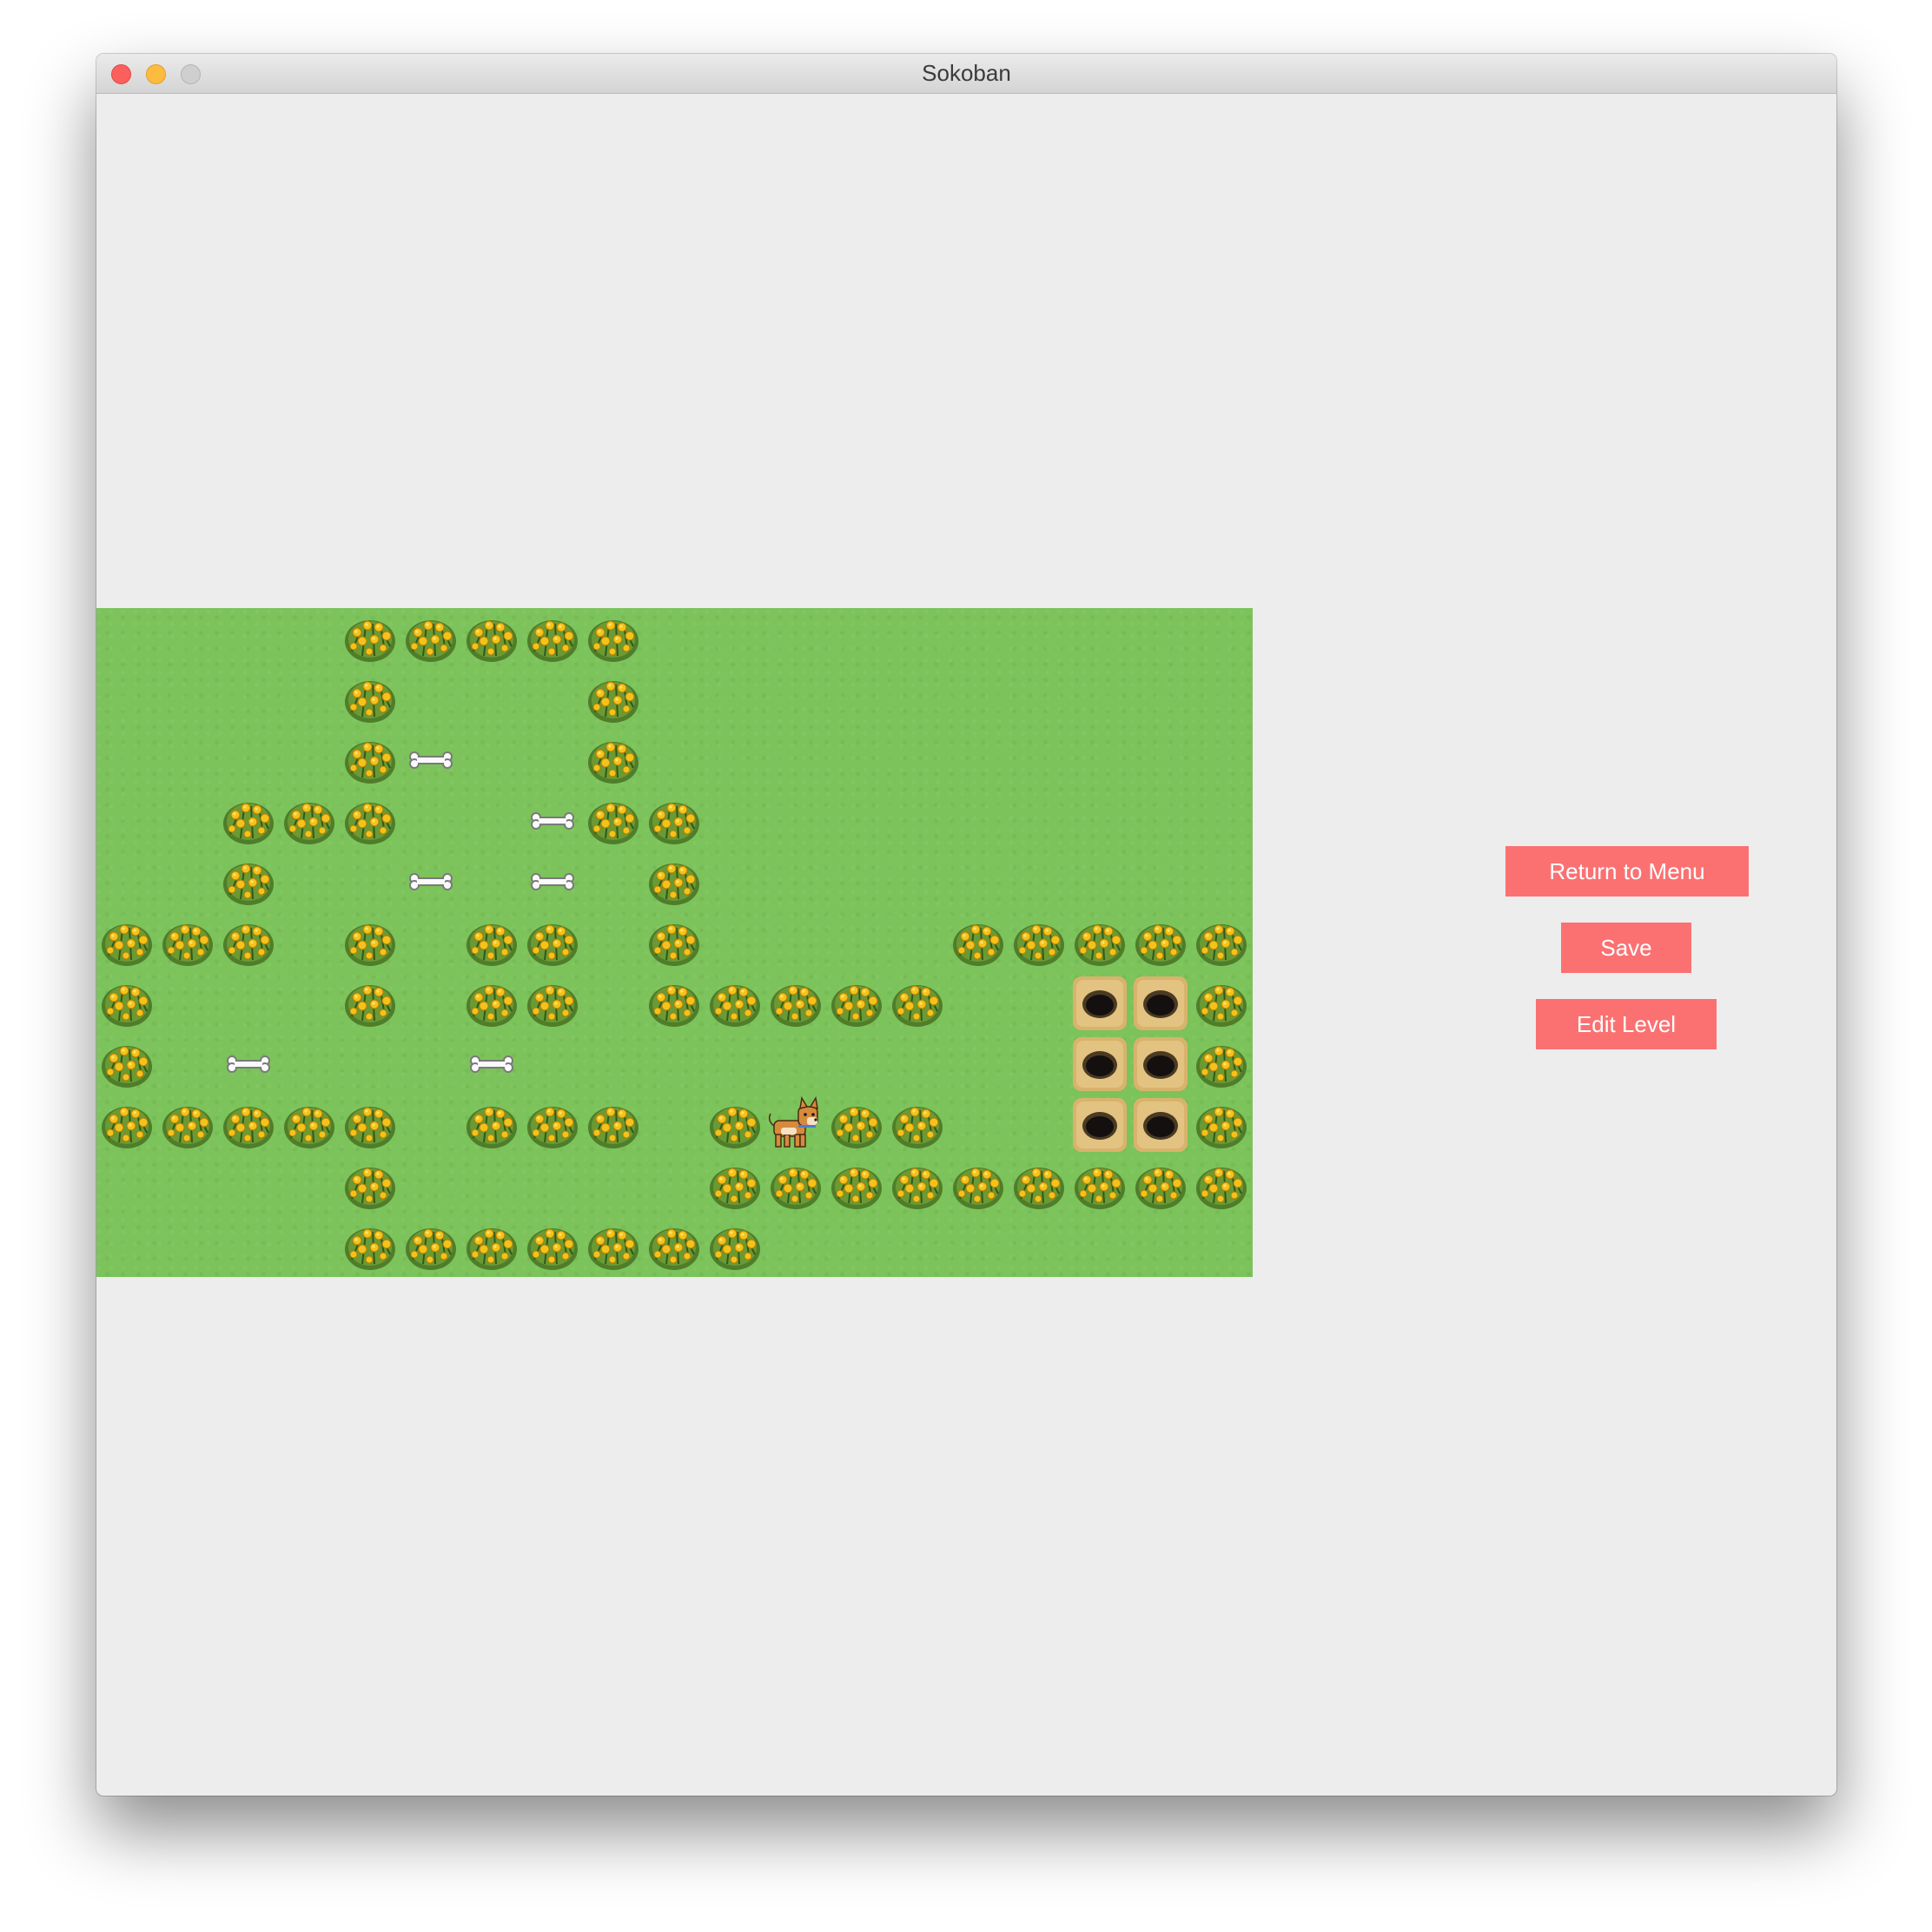 Image resolution: width=1932 pixels, height=1932 pixels. Describe the element at coordinates (796, 1125) in the screenshot. I see `dog-player-tile` at that location.